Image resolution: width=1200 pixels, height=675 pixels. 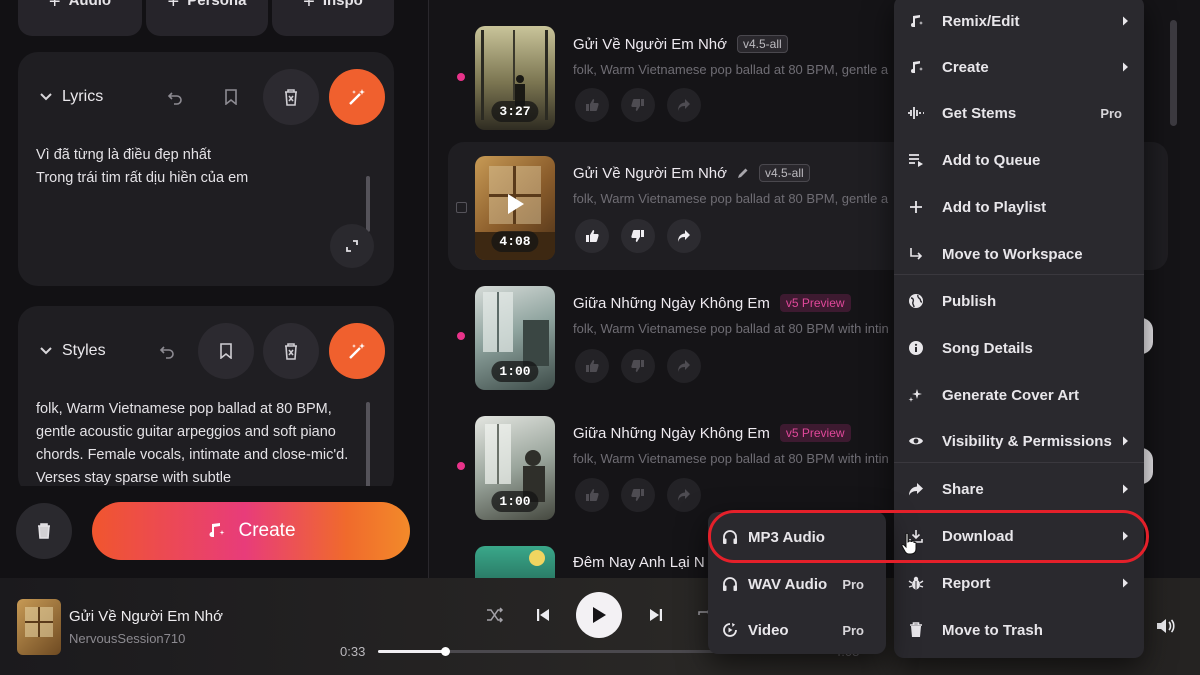 I want to click on menu-item-create: Create, so click(x=1019, y=67).